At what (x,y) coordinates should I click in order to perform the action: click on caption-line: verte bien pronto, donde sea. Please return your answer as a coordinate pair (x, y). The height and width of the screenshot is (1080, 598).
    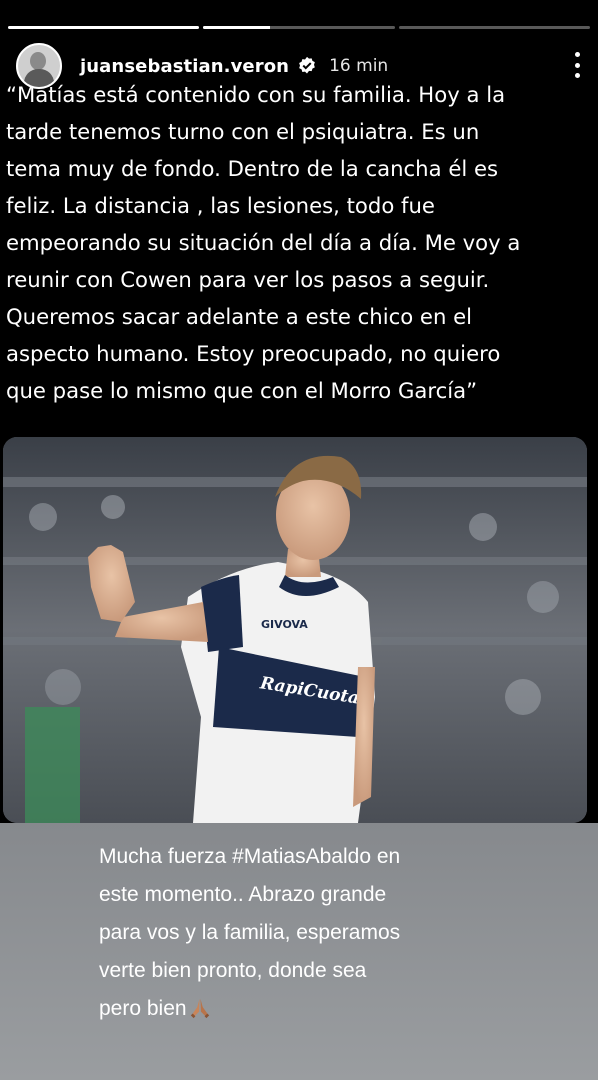
    Looking at the image, I should click on (233, 970).